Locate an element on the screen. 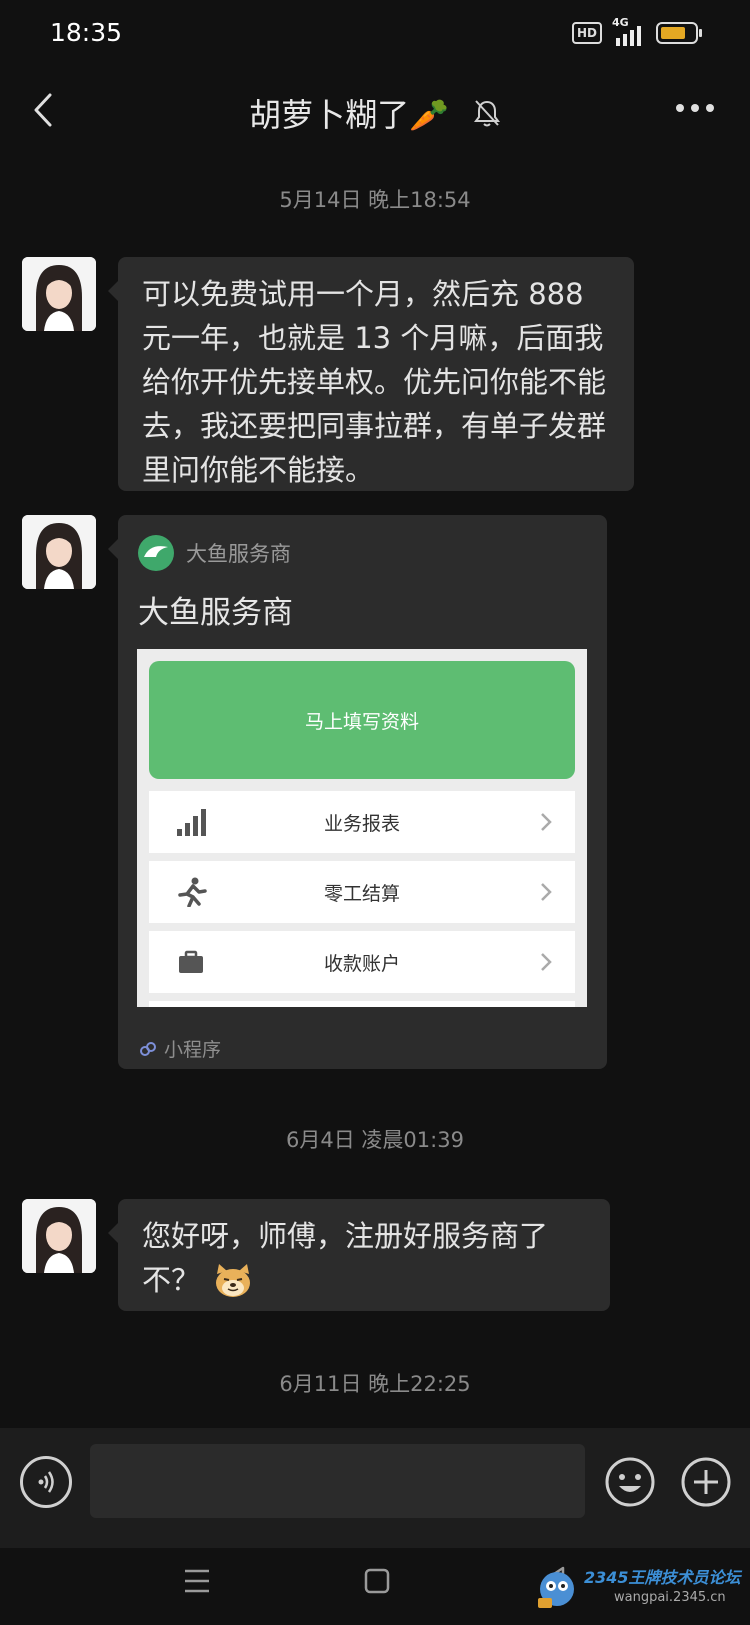 This screenshot has height=1625, width=750. voice-icon is located at coordinates (46, 1482).